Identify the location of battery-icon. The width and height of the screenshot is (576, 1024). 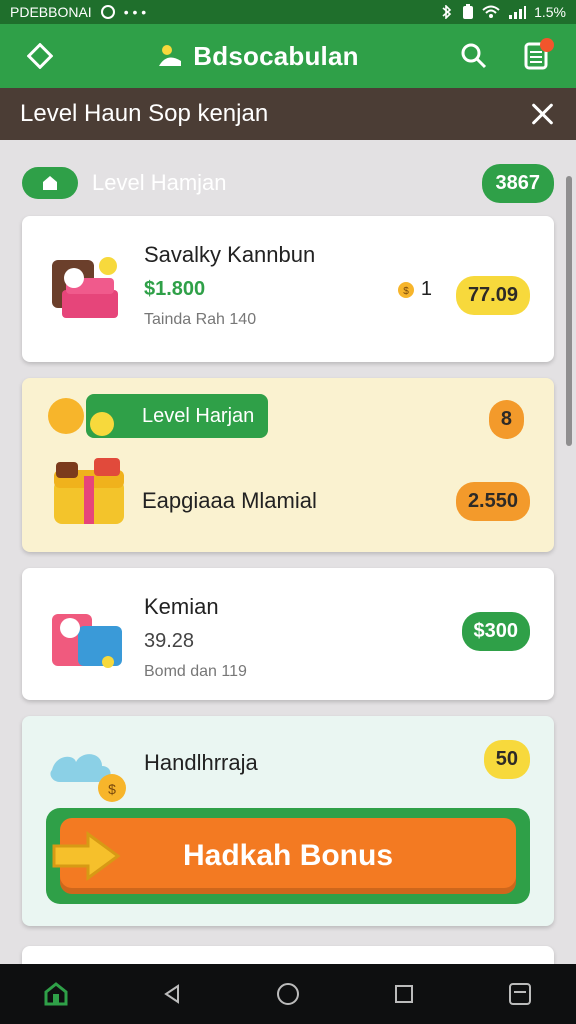
(468, 11).